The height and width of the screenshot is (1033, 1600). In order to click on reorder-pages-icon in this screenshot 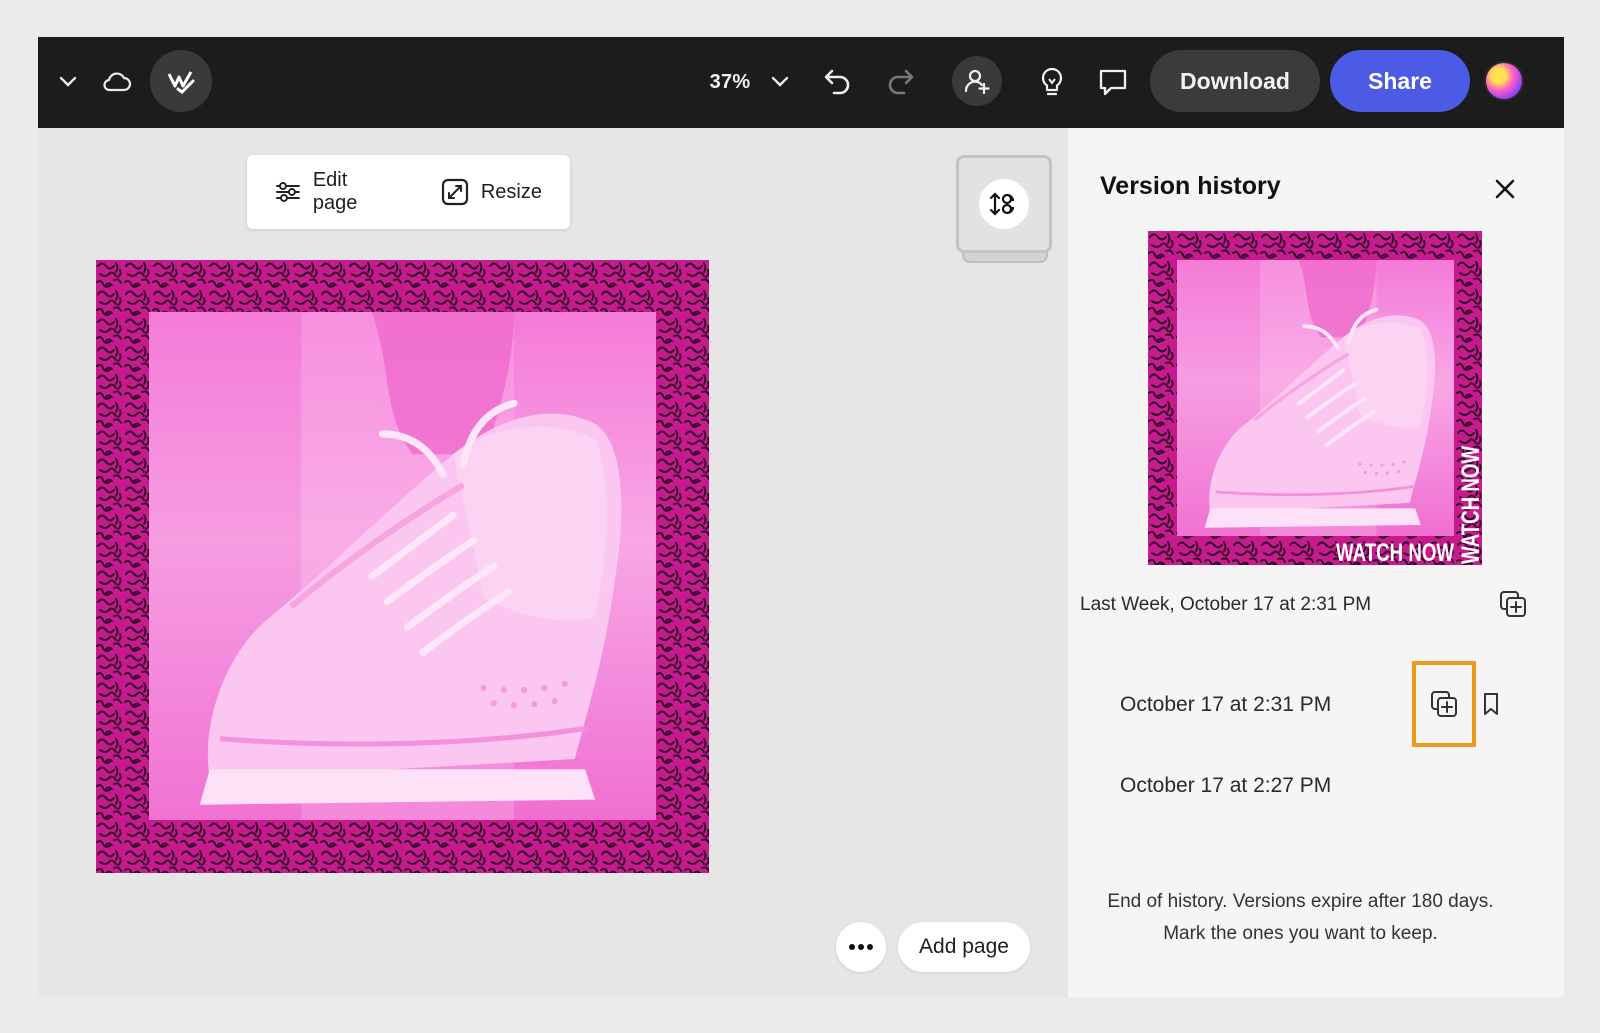, I will do `click(1004, 204)`.